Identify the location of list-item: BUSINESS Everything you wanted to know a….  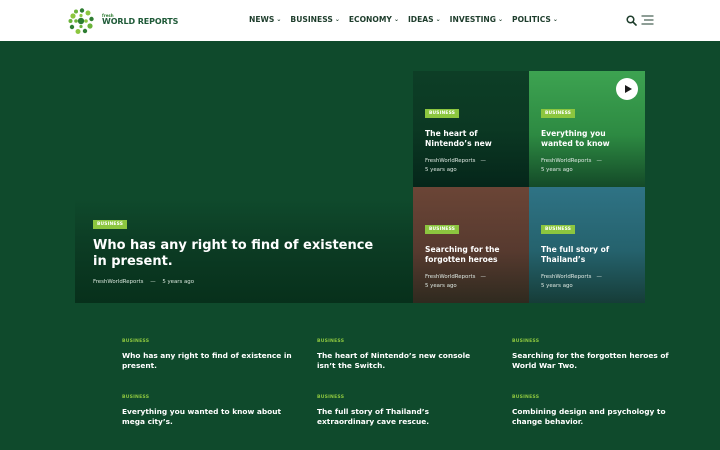
(207, 410).